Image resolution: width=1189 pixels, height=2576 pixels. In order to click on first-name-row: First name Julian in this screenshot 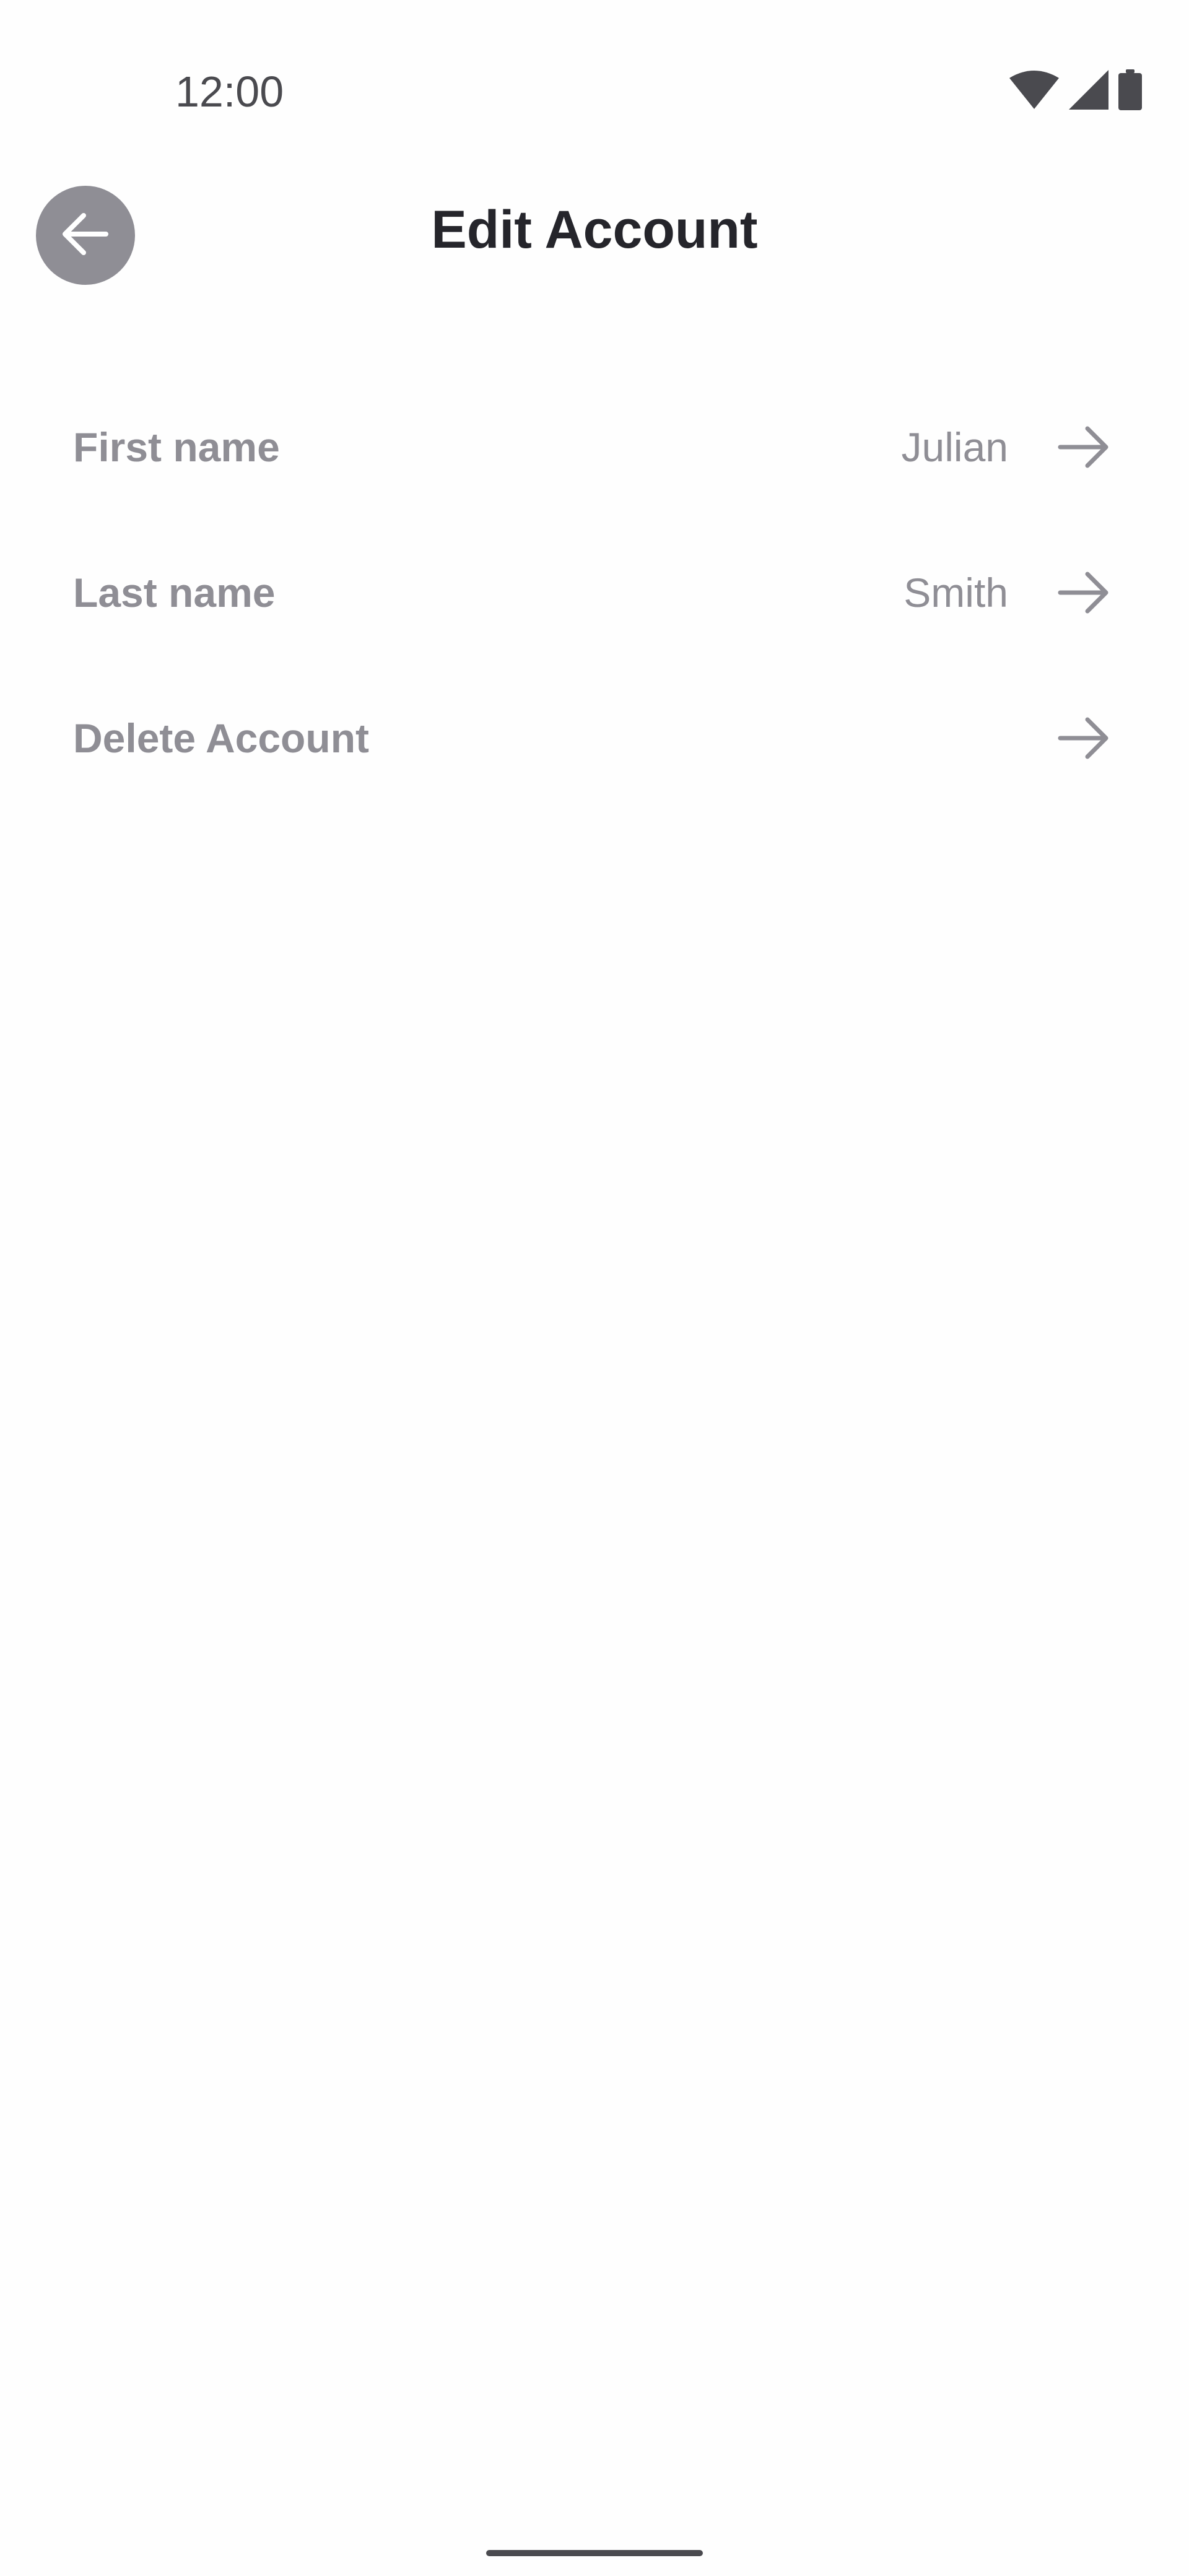, I will do `click(594, 447)`.